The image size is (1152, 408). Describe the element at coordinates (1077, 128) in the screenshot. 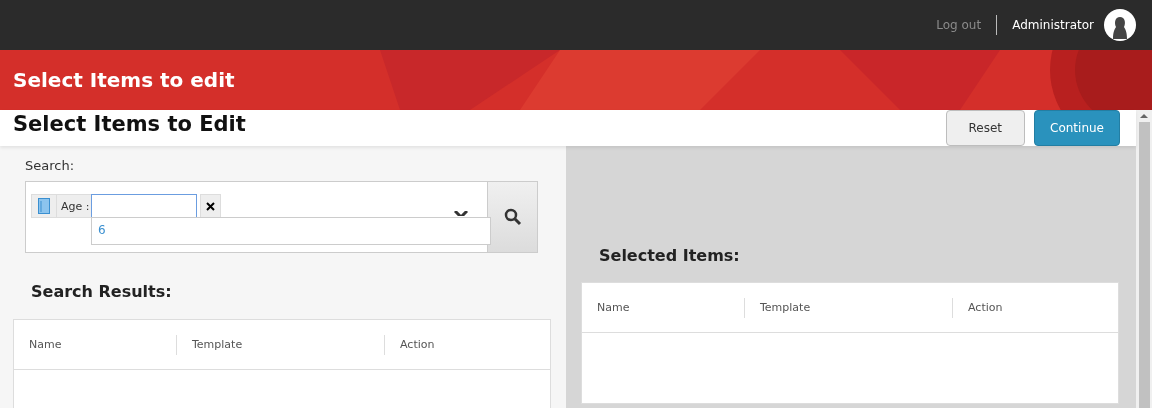

I see `continue-button: Continue` at that location.